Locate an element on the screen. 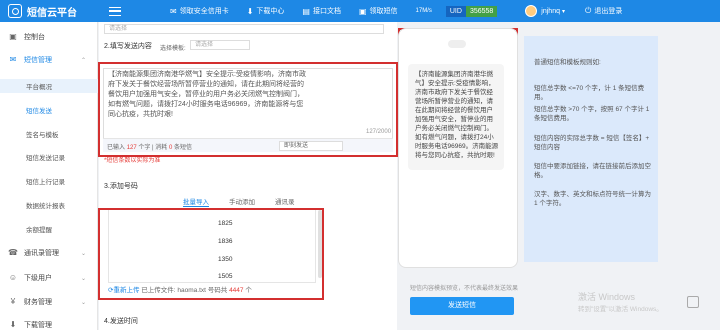 Image resolution: width=720 pixels, height=330 pixels. template-select: 请选择 is located at coordinates (220, 45).